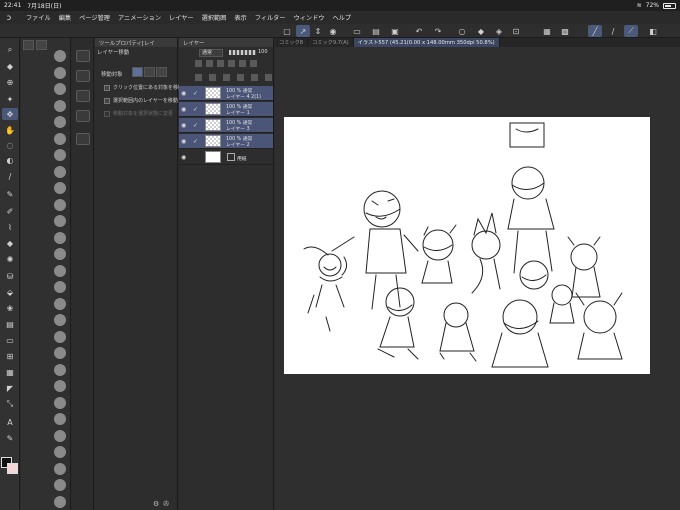 This screenshot has width=680, height=510. I want to click on move-target-tone-button, so click(149, 72).